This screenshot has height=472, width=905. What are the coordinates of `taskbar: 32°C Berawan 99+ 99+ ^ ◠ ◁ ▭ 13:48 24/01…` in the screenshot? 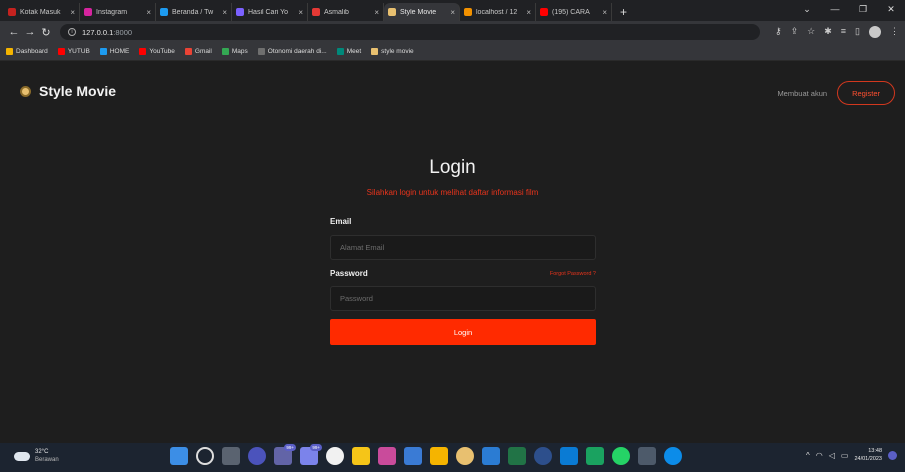 It's located at (452, 457).